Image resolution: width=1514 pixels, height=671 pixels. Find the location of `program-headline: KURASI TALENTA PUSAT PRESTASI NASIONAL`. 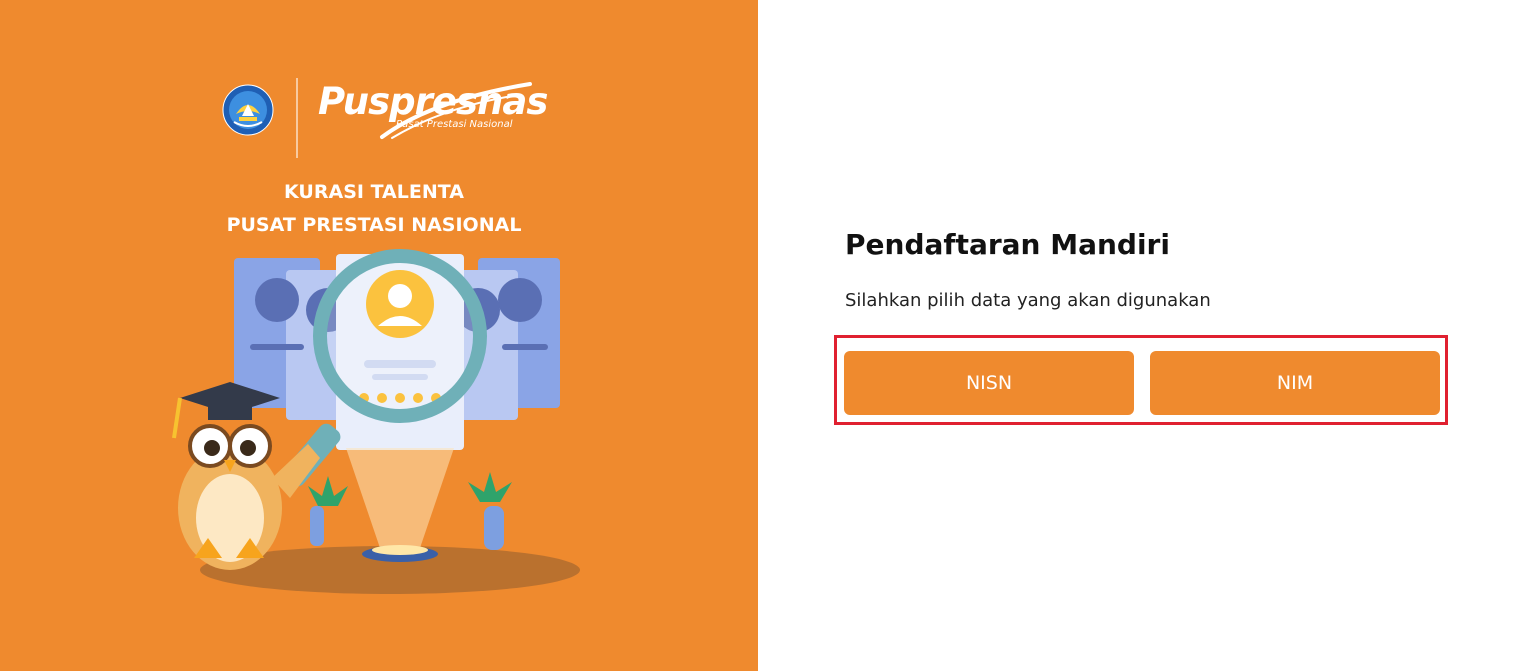

program-headline: KURASI TALENTA PUSAT PRESTASI NASIONAL is located at coordinates (374, 209).